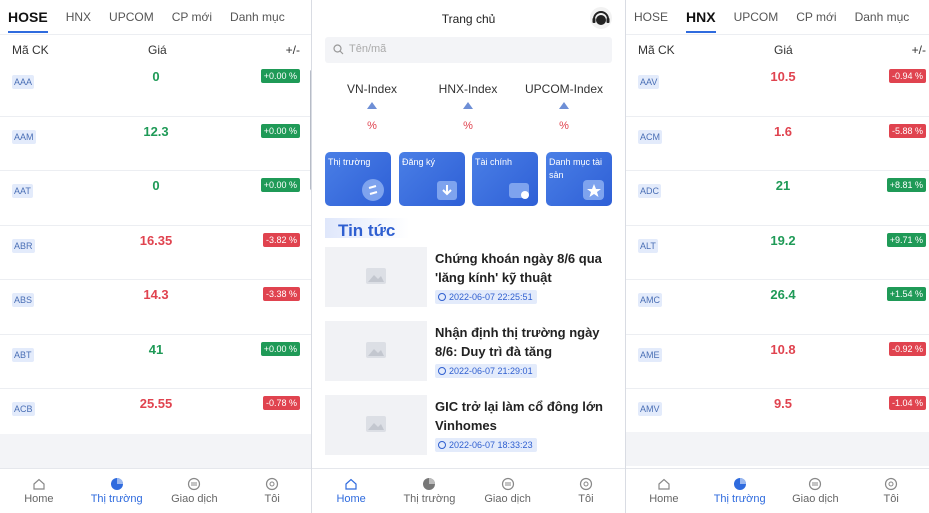 The width and height of the screenshot is (929, 513). What do you see at coordinates (777, 362) in the screenshot?
I see `table-row: AME 10.8 -0.92 %` at bounding box center [777, 362].